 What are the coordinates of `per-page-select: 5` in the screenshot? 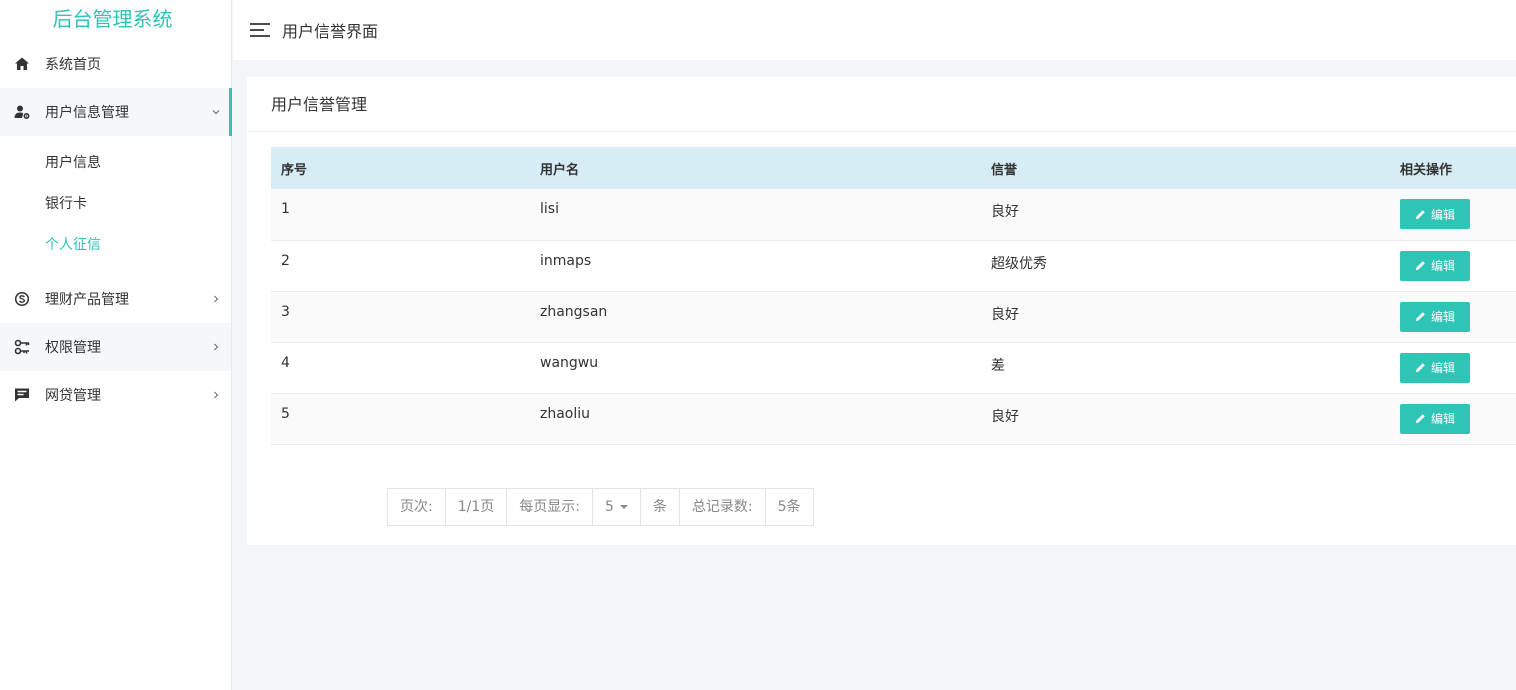 It's located at (617, 507).